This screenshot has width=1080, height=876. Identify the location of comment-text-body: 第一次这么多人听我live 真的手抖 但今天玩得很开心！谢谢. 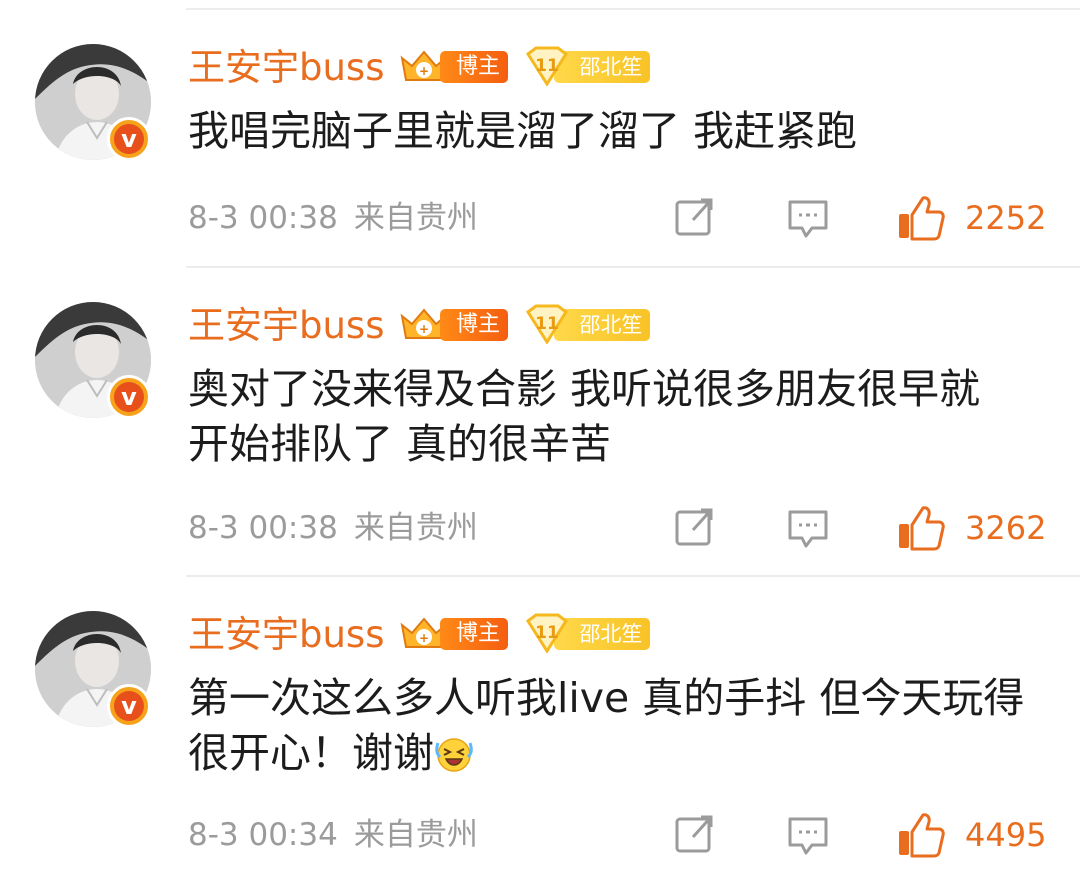
(606, 725).